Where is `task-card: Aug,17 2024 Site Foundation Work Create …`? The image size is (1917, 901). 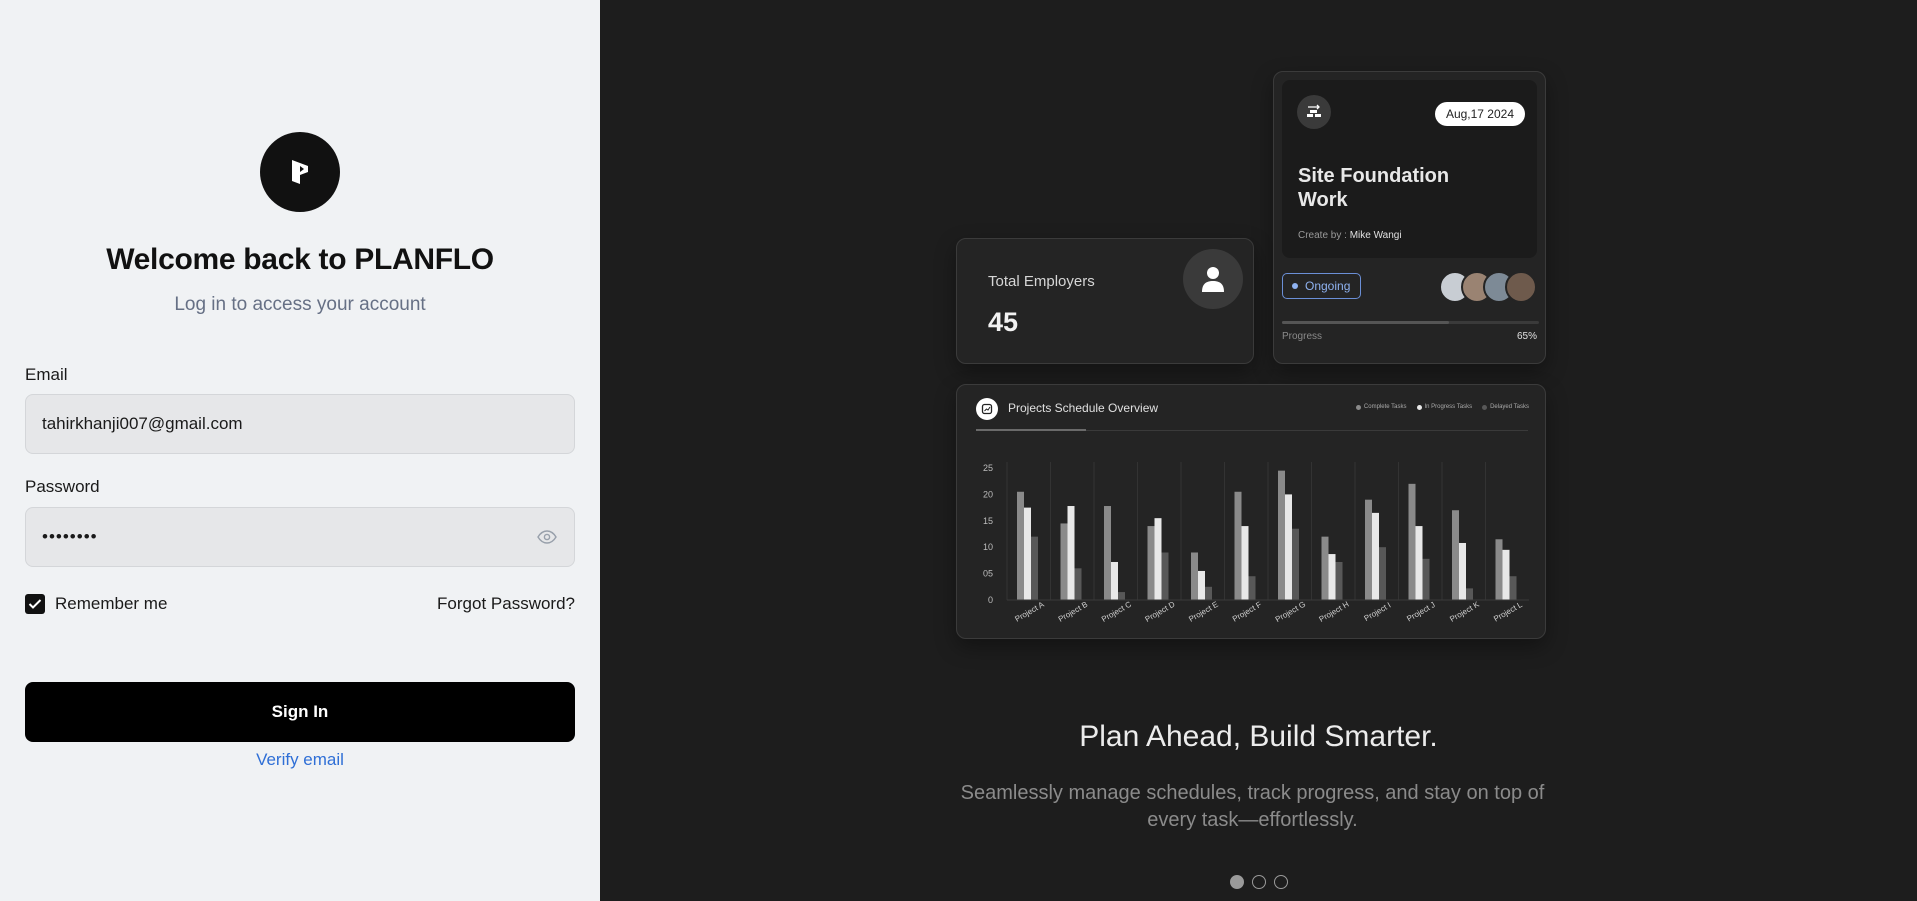 task-card: Aug,17 2024 Site Foundation Work Create … is located at coordinates (1409, 217).